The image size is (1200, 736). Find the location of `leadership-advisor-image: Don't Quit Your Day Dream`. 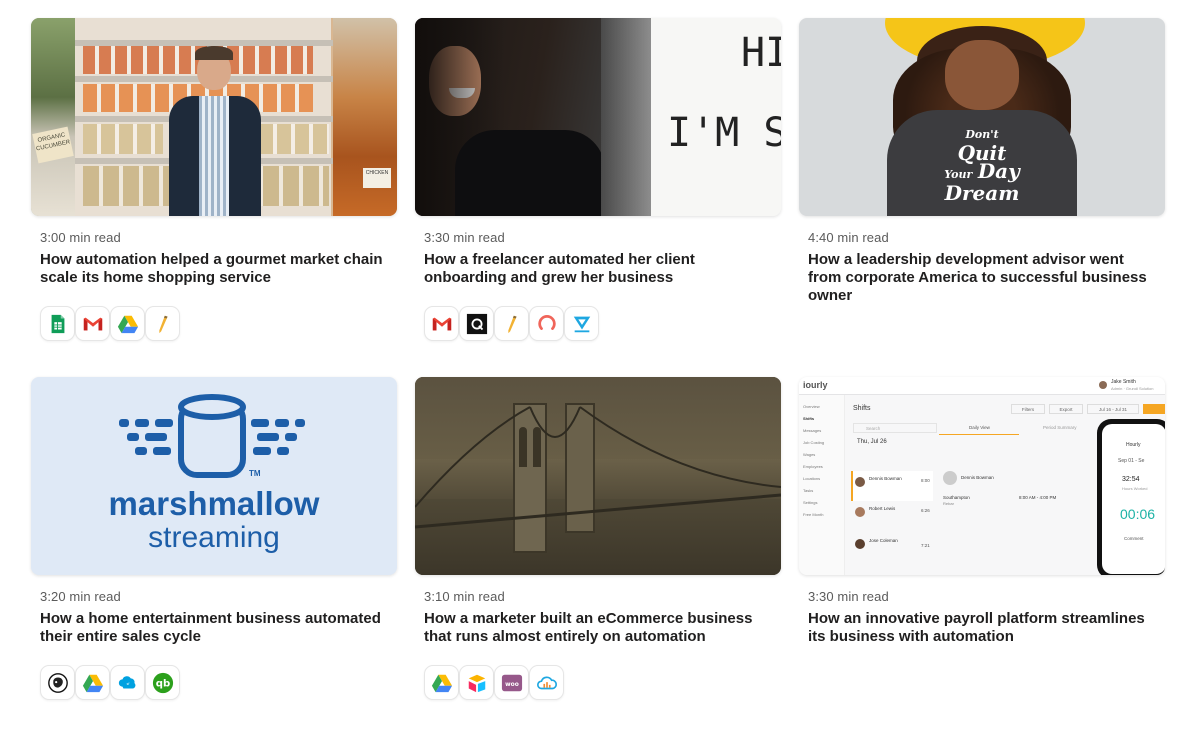

leadership-advisor-image: Don't Quit Your Day Dream is located at coordinates (982, 117).